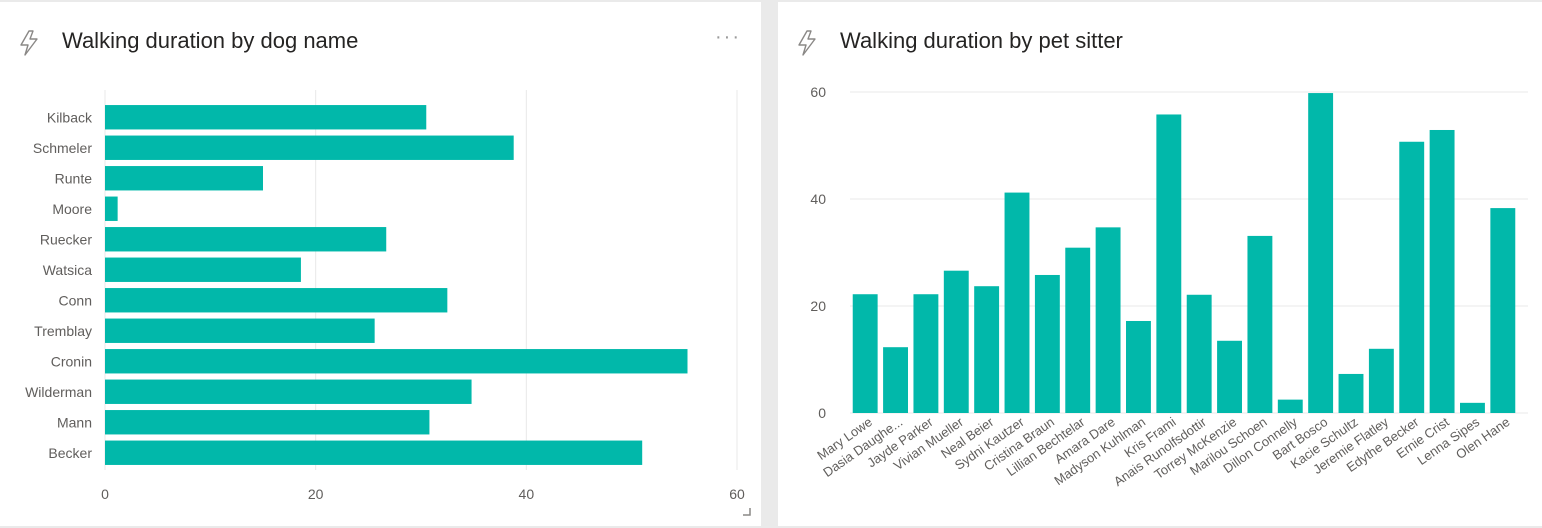 This screenshot has height=528, width=1542. What do you see at coordinates (105, 494) in the screenshot?
I see `x-tick-label: 0` at bounding box center [105, 494].